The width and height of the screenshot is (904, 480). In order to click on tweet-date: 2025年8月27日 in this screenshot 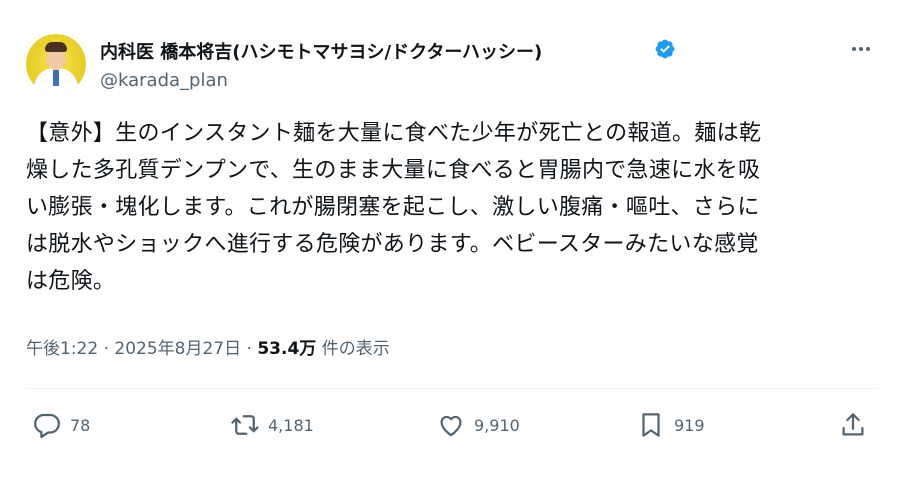, I will do `click(177, 349)`.